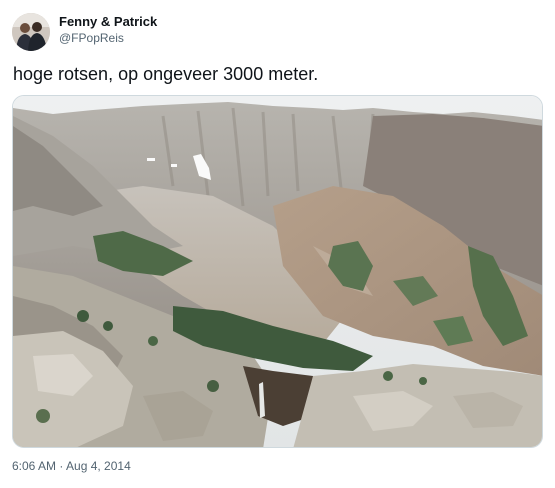 The image size is (555, 488). Describe the element at coordinates (71, 466) in the screenshot. I see `tweet-timestamp: 6:06 AM · Aug 4, 2014` at that location.